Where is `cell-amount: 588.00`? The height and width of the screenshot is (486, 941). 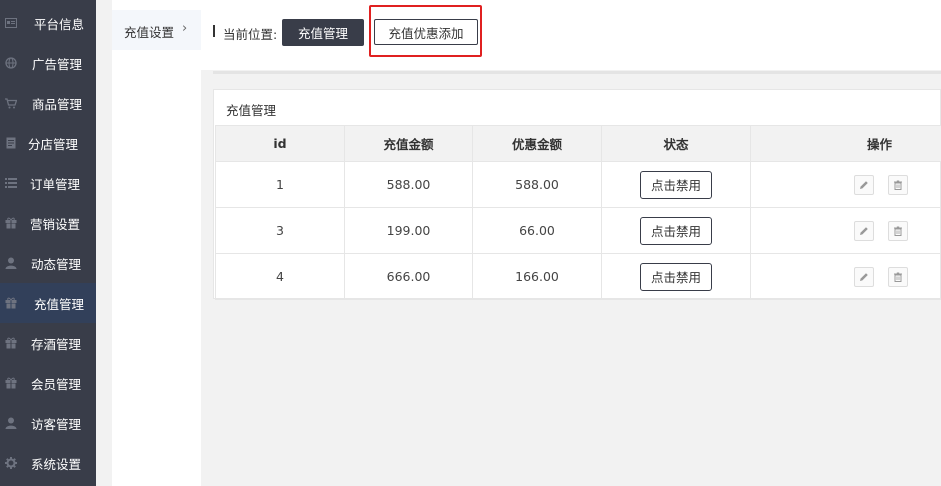 cell-amount: 588.00 is located at coordinates (408, 184).